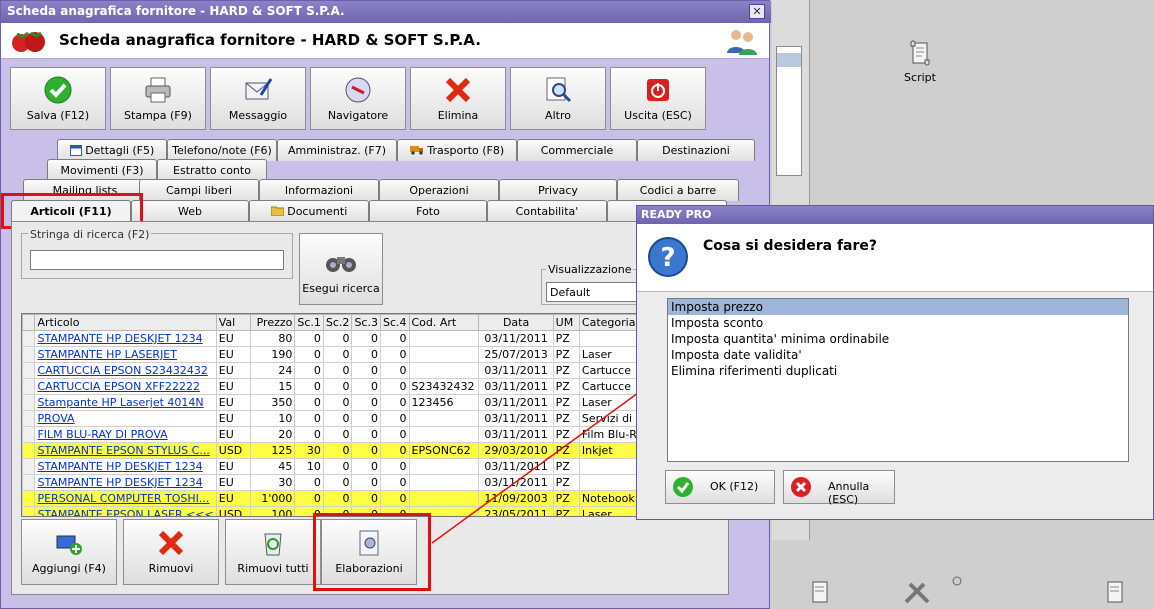  Describe the element at coordinates (849, 493) in the screenshot. I see `cancel-label: Annulla (ESC)` at that location.